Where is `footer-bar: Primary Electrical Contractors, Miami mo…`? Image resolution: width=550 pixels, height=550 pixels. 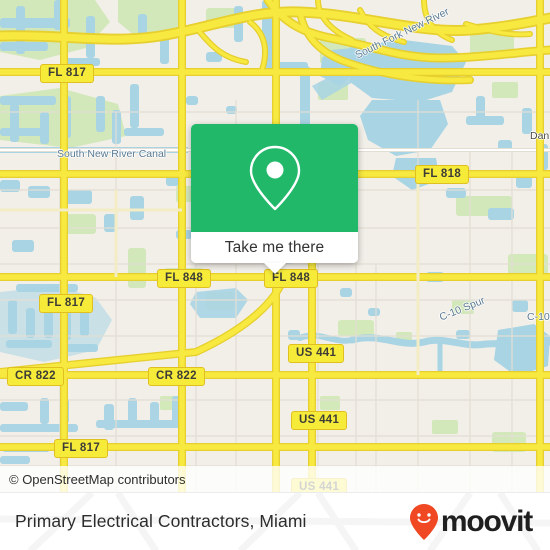 footer-bar: Primary Electrical Contractors, Miami mo… is located at coordinates (275, 521).